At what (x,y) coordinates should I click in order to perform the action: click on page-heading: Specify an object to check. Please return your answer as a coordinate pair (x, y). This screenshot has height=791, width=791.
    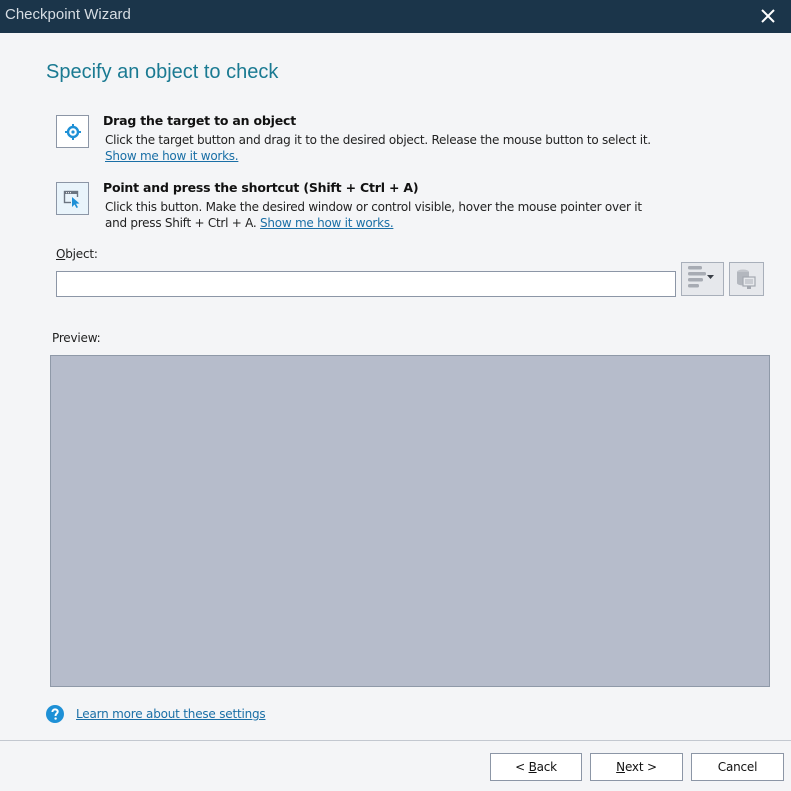
    Looking at the image, I should click on (162, 72).